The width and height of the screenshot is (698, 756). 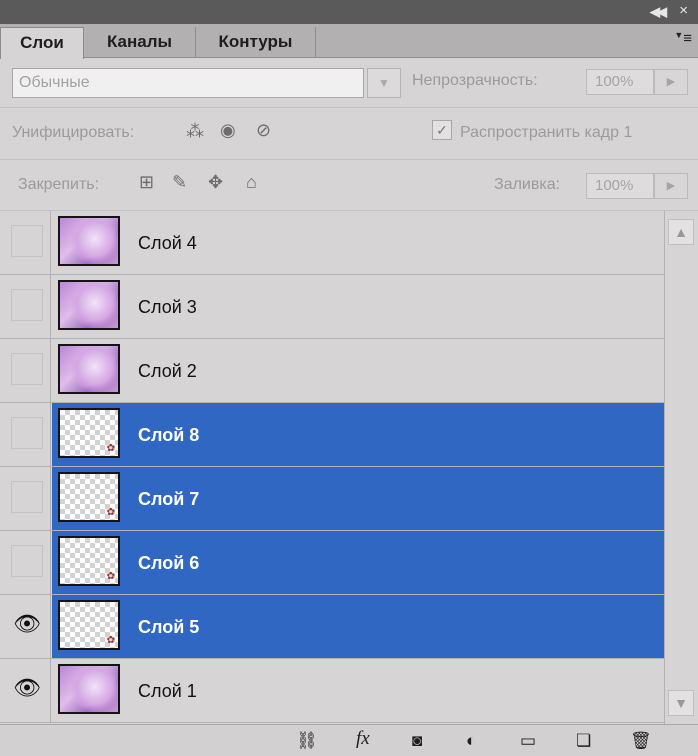 I want to click on tab-layers: Слои, so click(x=42, y=43).